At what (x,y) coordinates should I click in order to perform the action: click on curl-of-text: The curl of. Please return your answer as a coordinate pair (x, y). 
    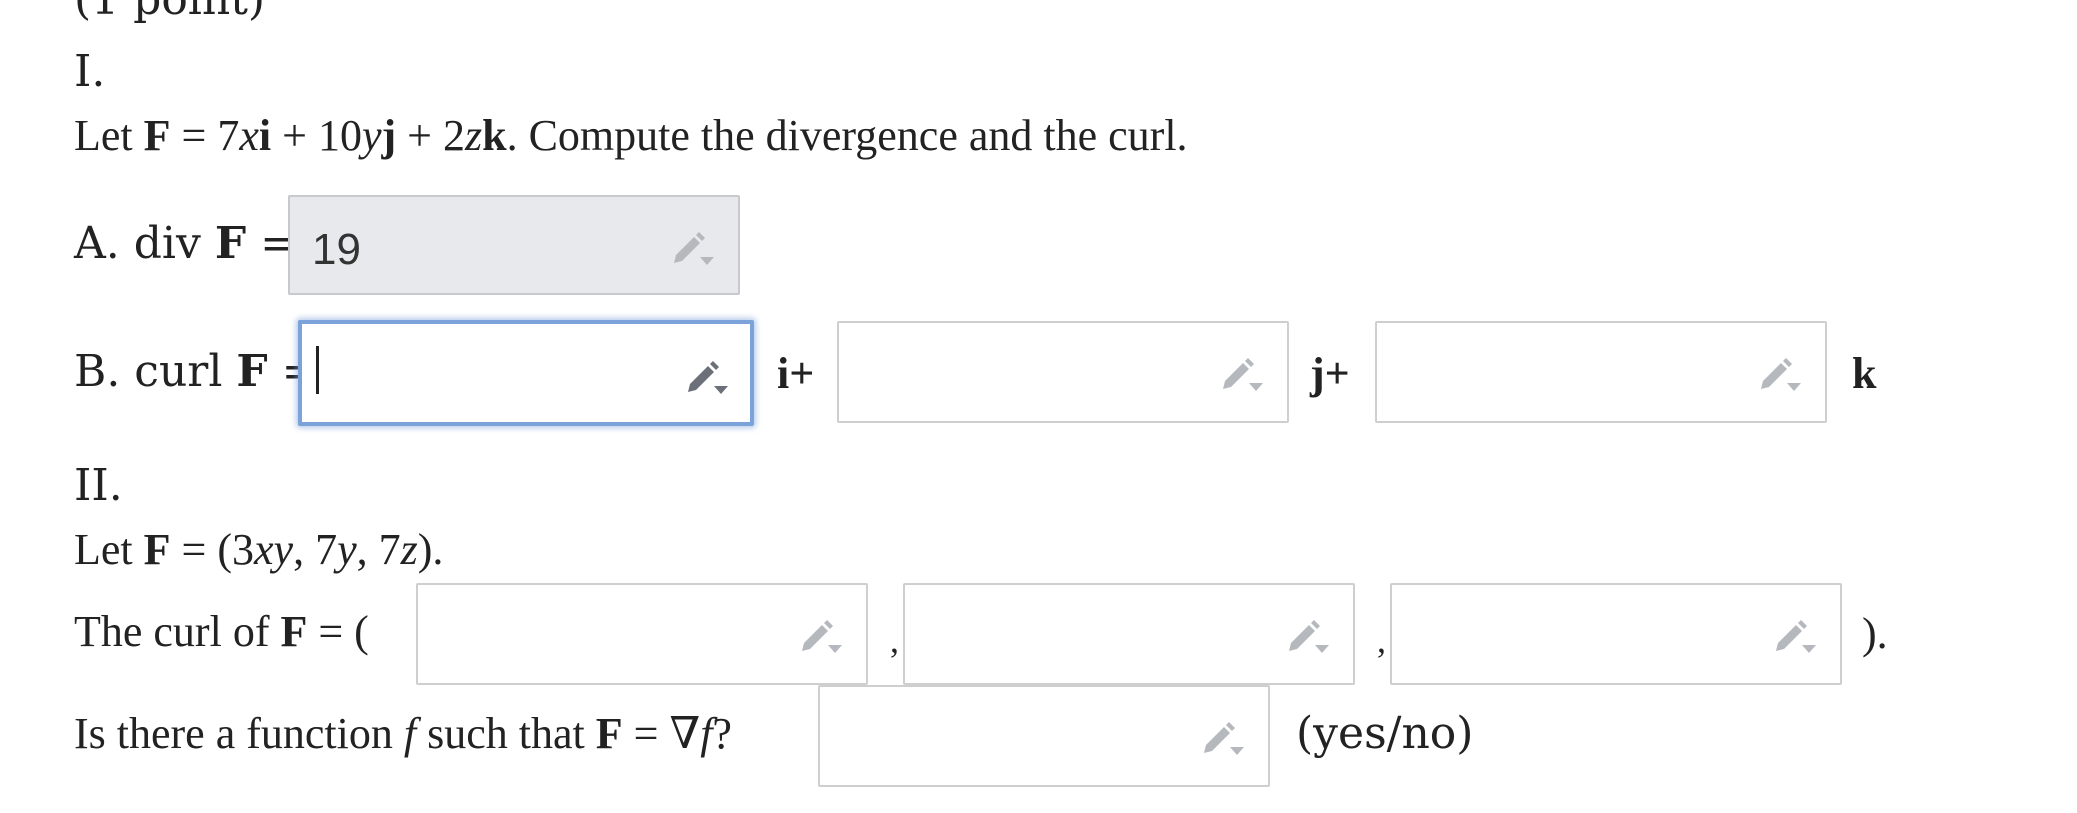
    Looking at the image, I should click on (177, 631).